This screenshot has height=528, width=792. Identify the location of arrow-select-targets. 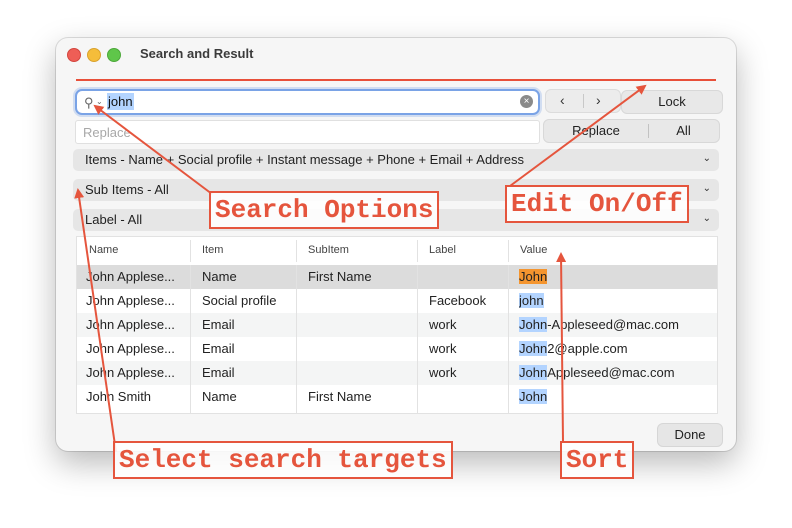
(95, 320).